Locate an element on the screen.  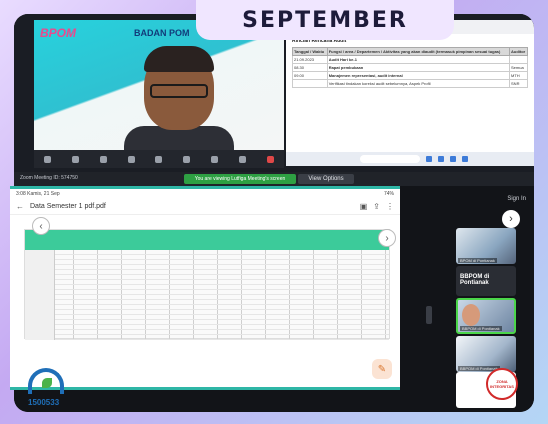
phone-battery: 74% is located at coordinates (388, 194).